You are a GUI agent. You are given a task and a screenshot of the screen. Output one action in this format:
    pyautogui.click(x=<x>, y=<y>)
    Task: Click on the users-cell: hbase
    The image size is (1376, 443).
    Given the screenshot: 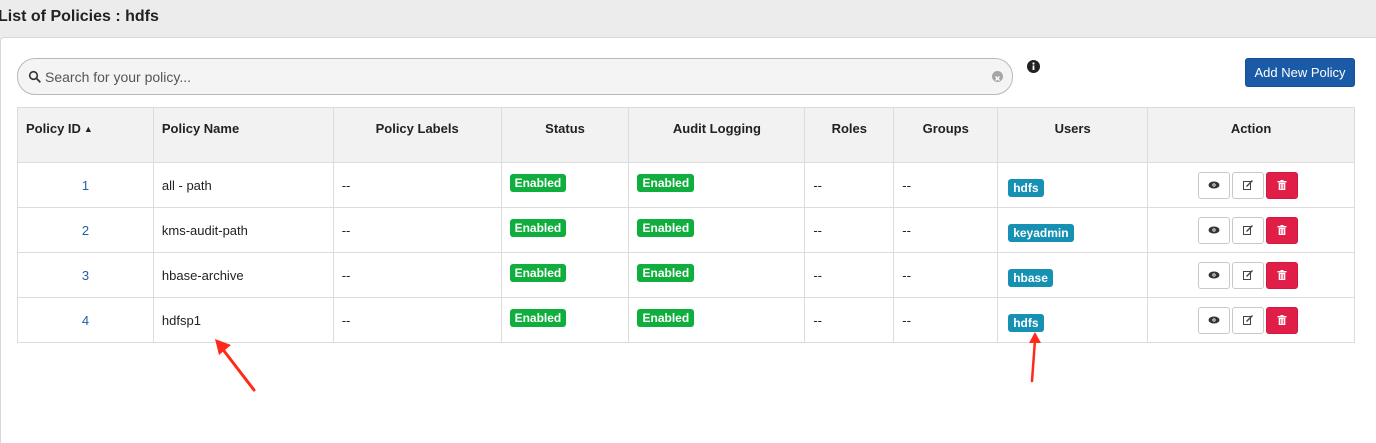 What is the action you would take?
    pyautogui.click(x=1073, y=275)
    